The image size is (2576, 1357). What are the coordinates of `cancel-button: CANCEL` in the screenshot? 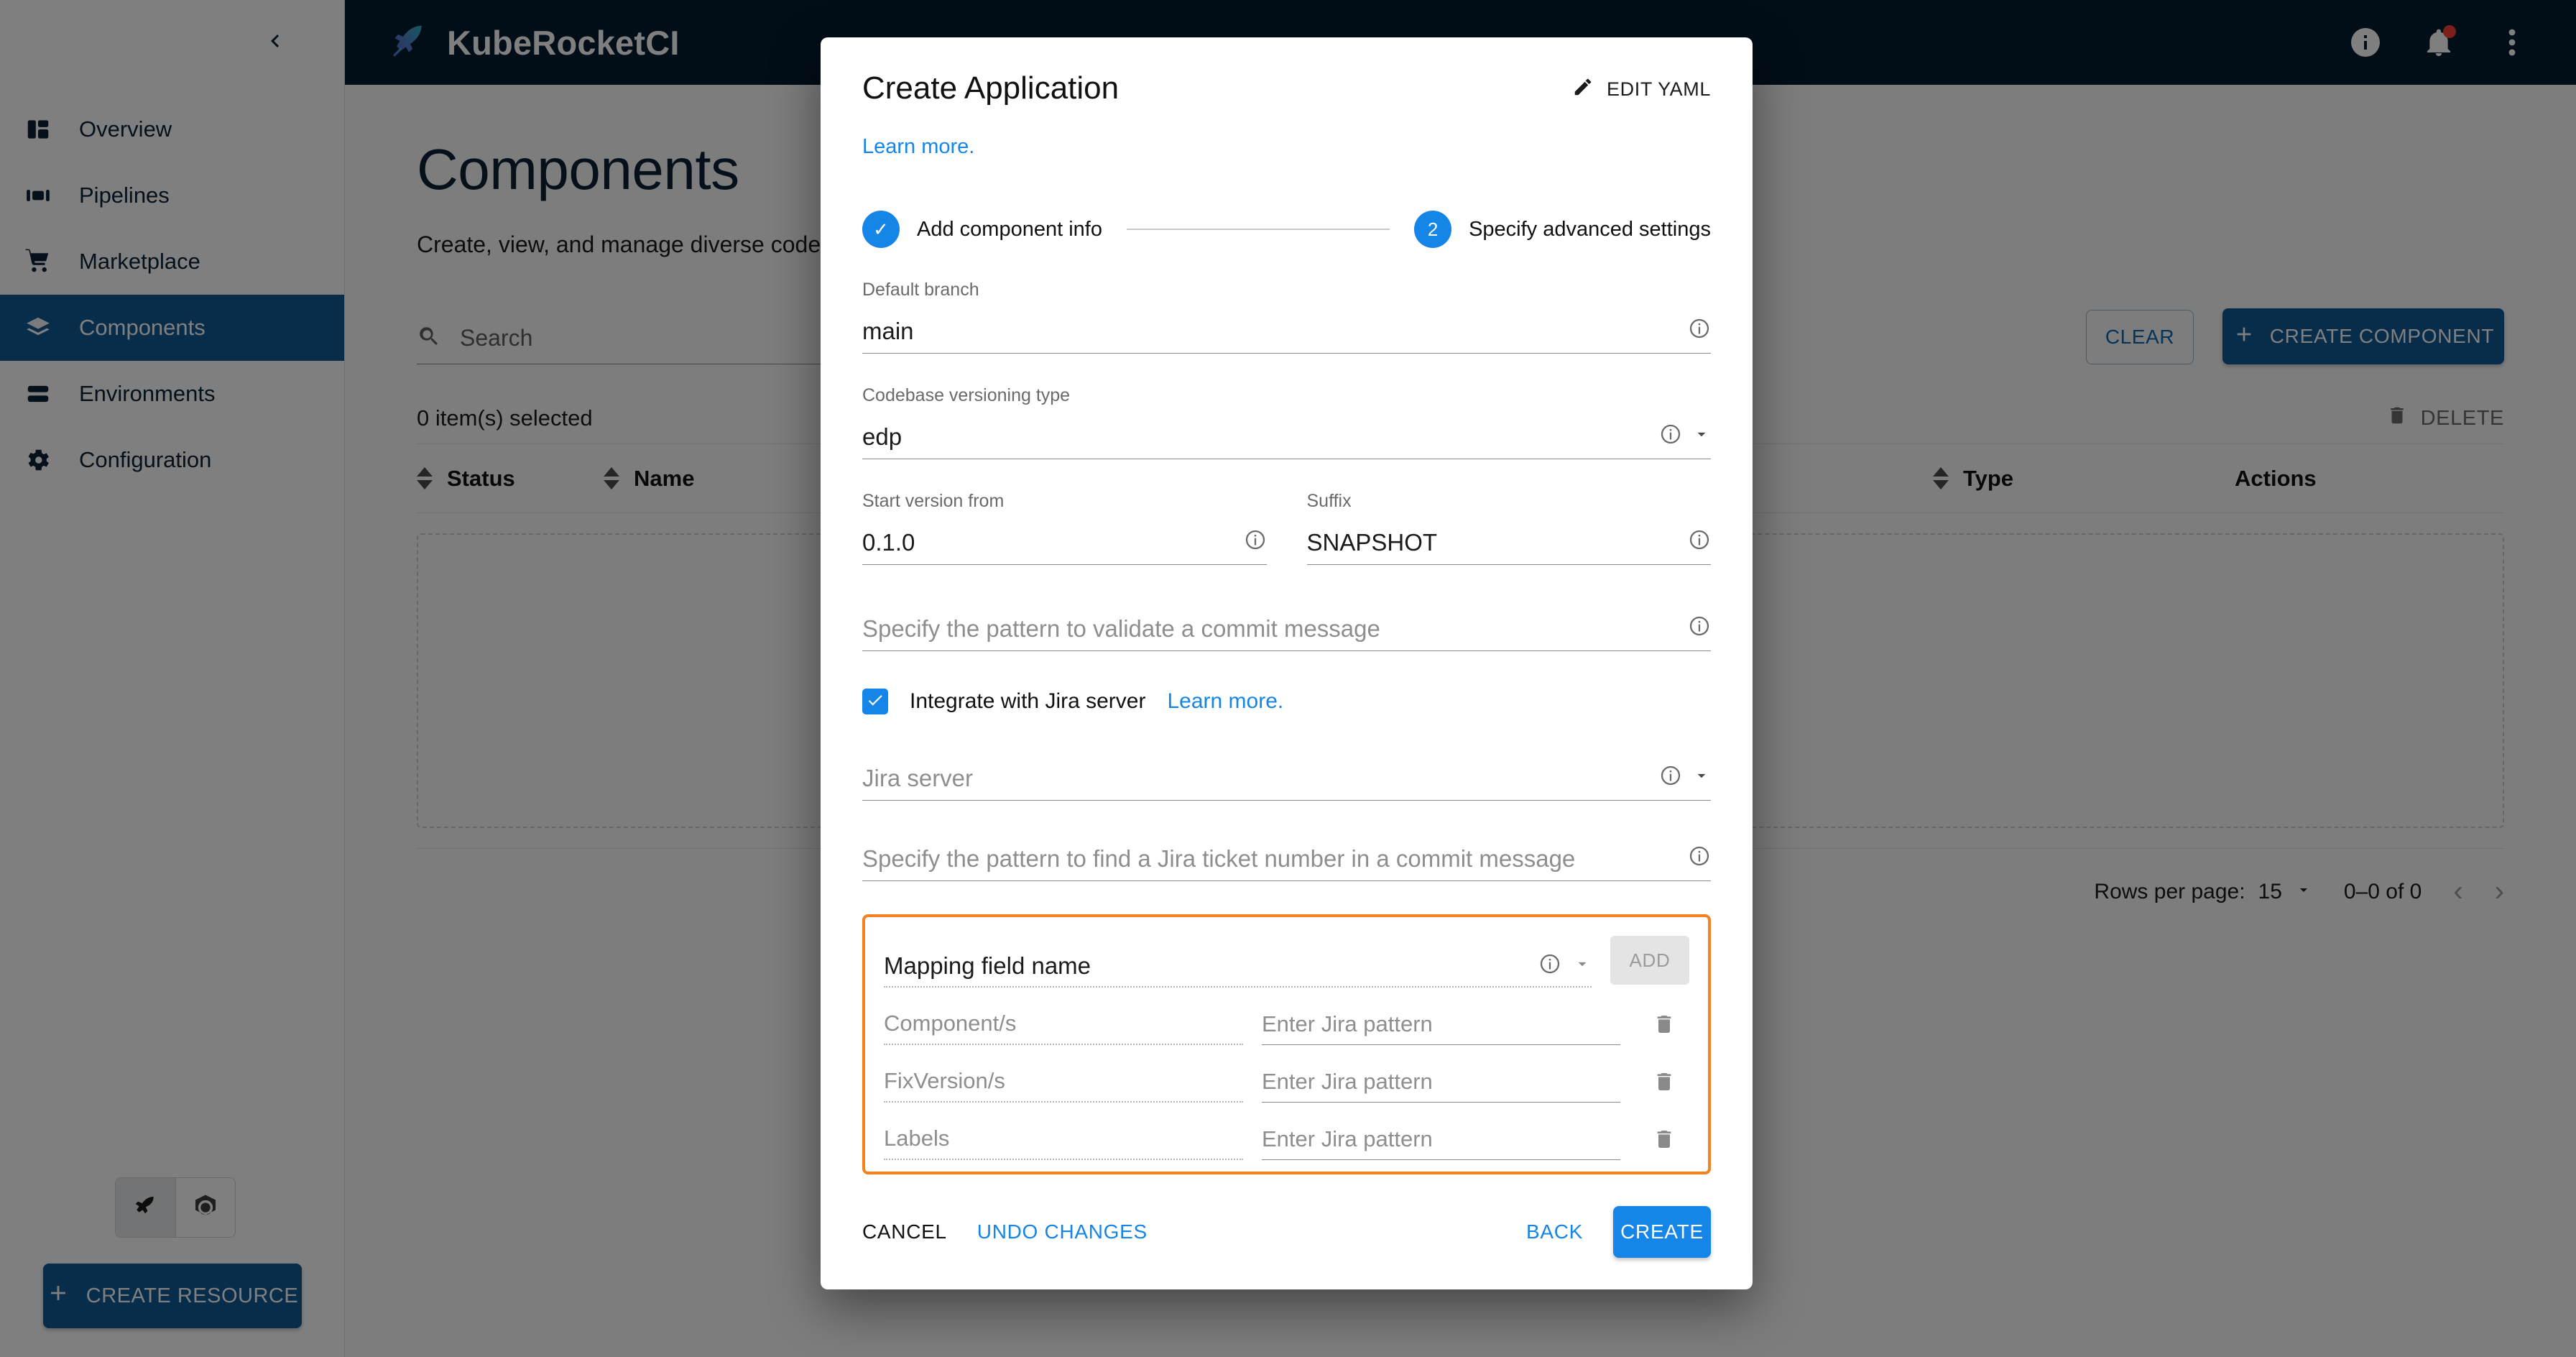 It's located at (905, 1231).